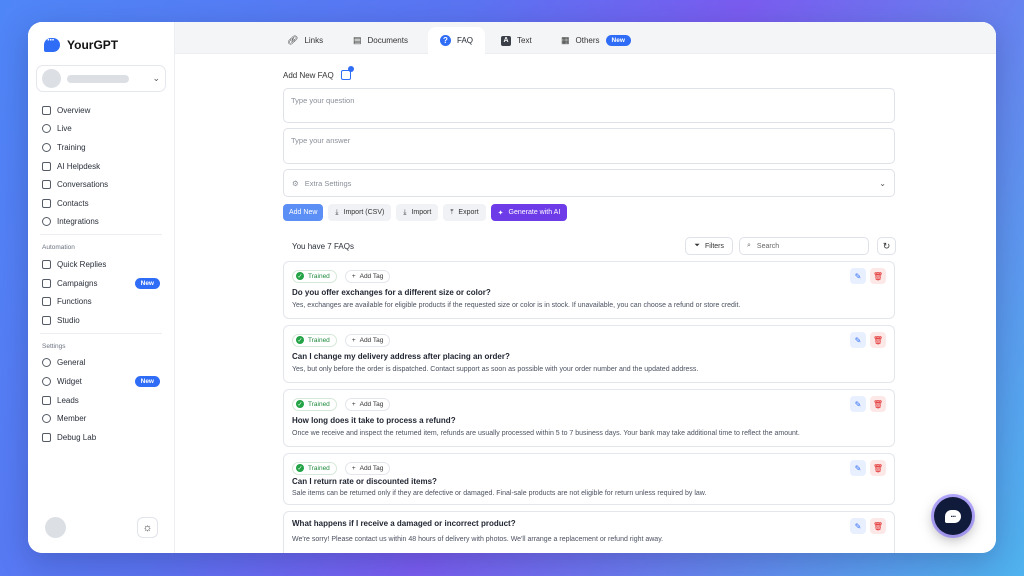  I want to click on sidebar-item-overview: Overview, so click(101, 110).